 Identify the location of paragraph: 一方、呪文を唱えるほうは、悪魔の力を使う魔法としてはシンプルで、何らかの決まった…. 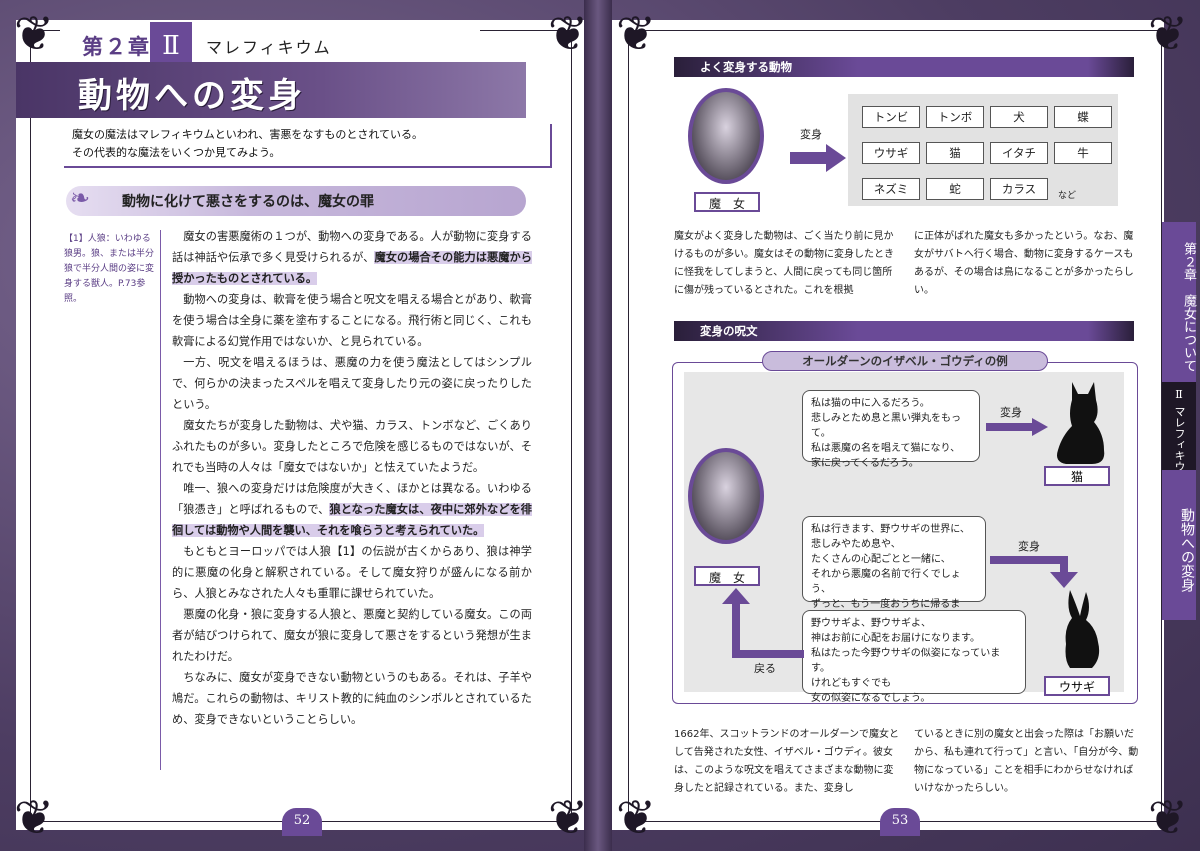
(352, 383).